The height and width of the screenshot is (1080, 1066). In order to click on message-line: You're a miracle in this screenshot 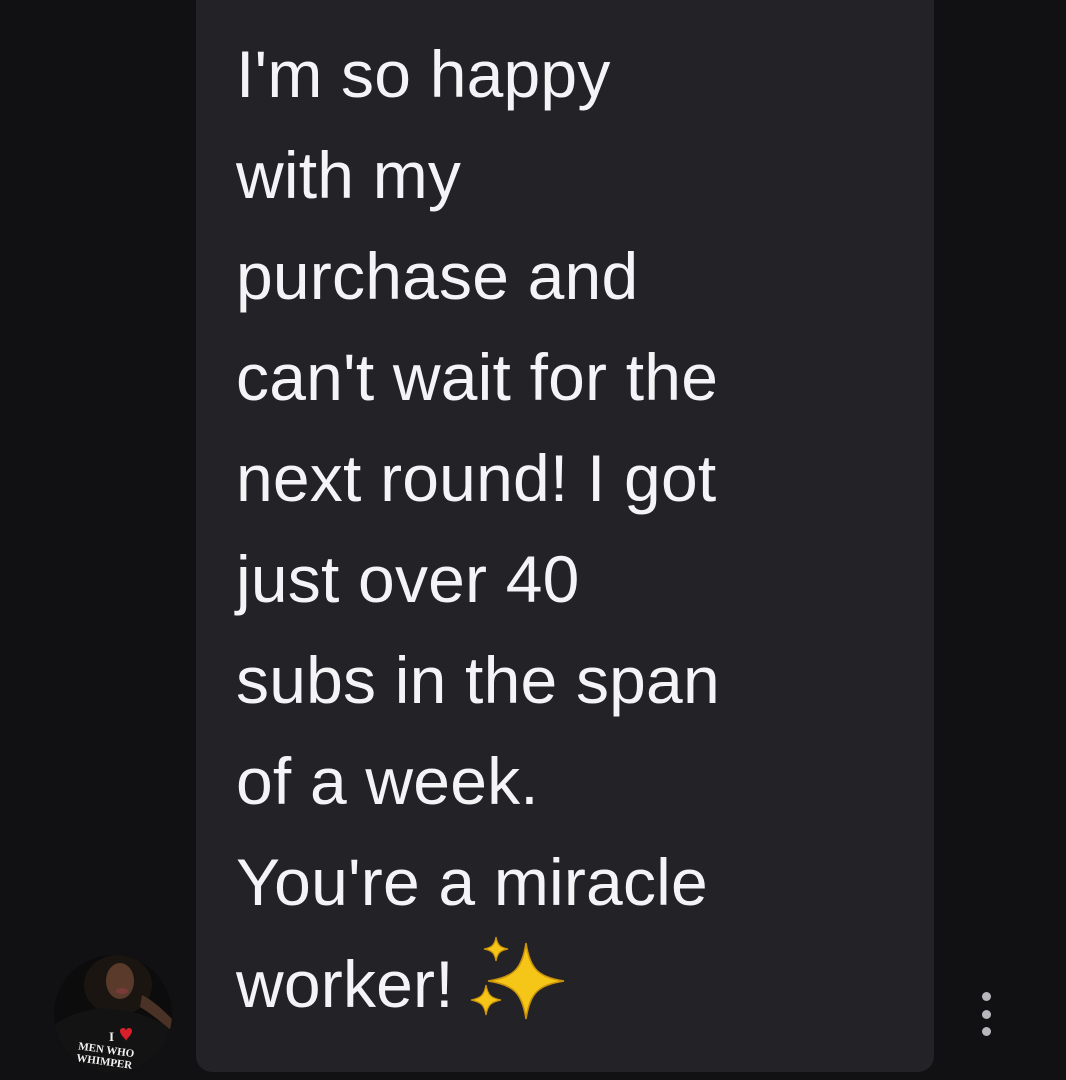, I will do `click(472, 882)`.